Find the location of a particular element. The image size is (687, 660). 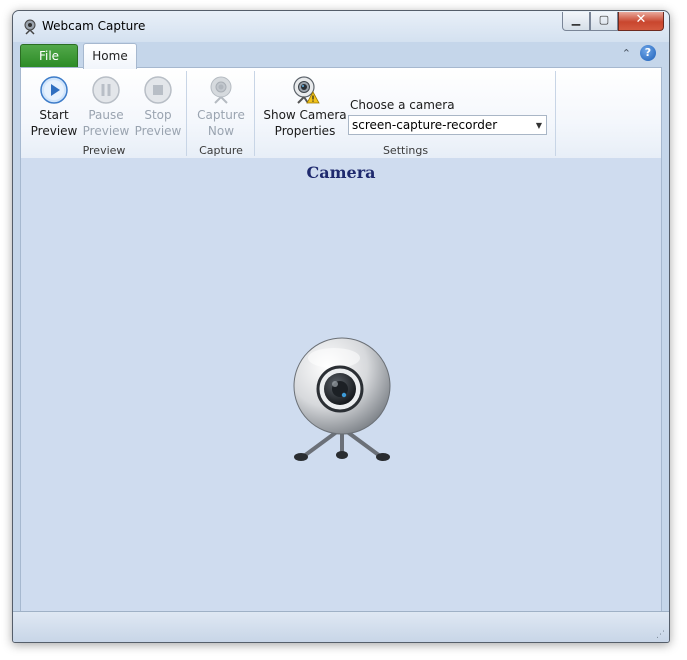

tab-home: Home is located at coordinates (110, 56).